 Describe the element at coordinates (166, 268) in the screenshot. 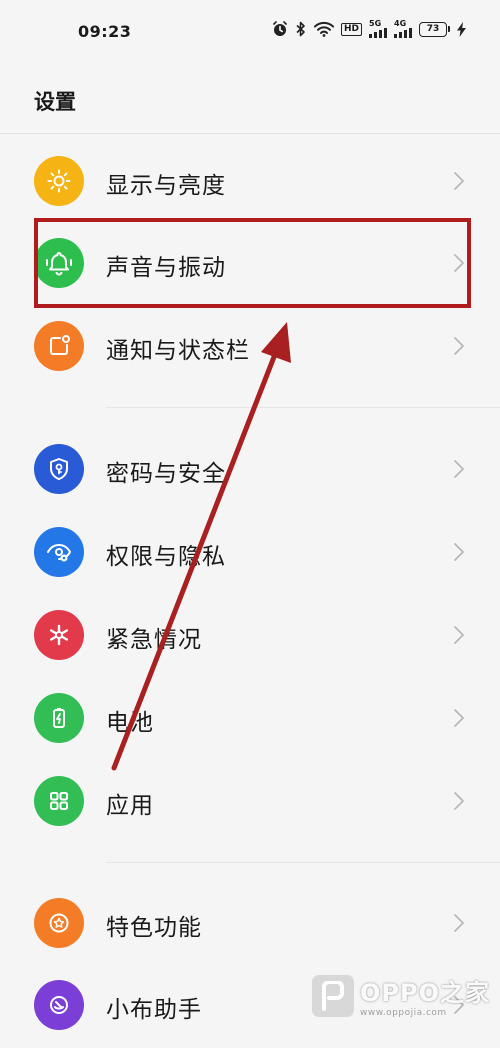

I see `settings-item-label: 声音与振动` at that location.